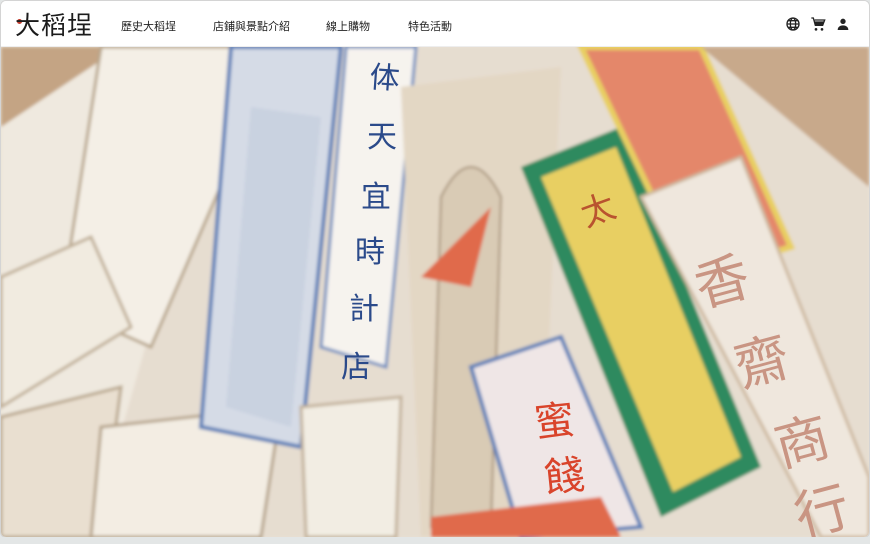 The image size is (870, 544). Describe the element at coordinates (430, 26) in the screenshot. I see `nav-item-events: 特色活動` at that location.